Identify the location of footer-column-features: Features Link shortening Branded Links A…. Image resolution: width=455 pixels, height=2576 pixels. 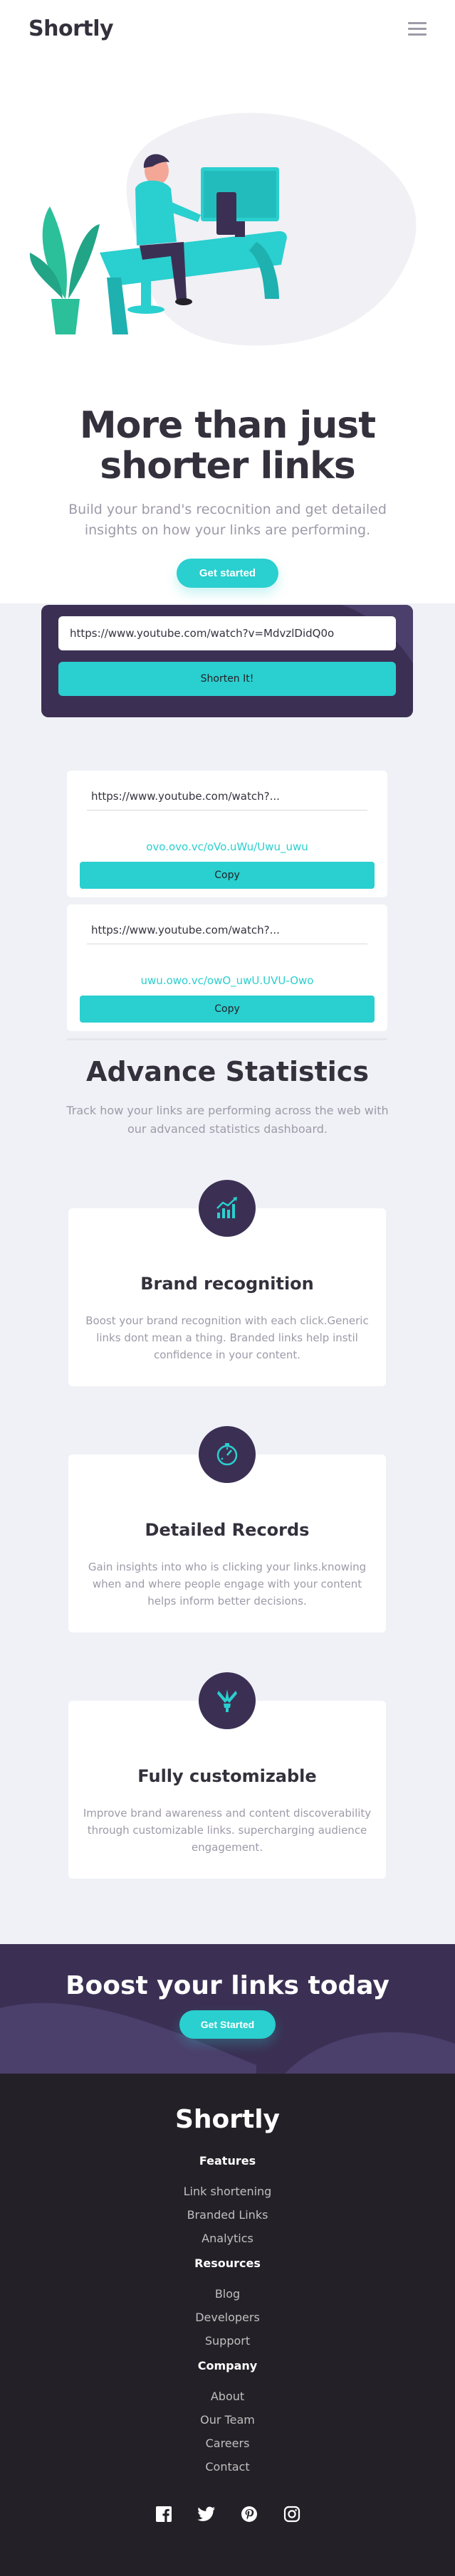
(227, 2199).